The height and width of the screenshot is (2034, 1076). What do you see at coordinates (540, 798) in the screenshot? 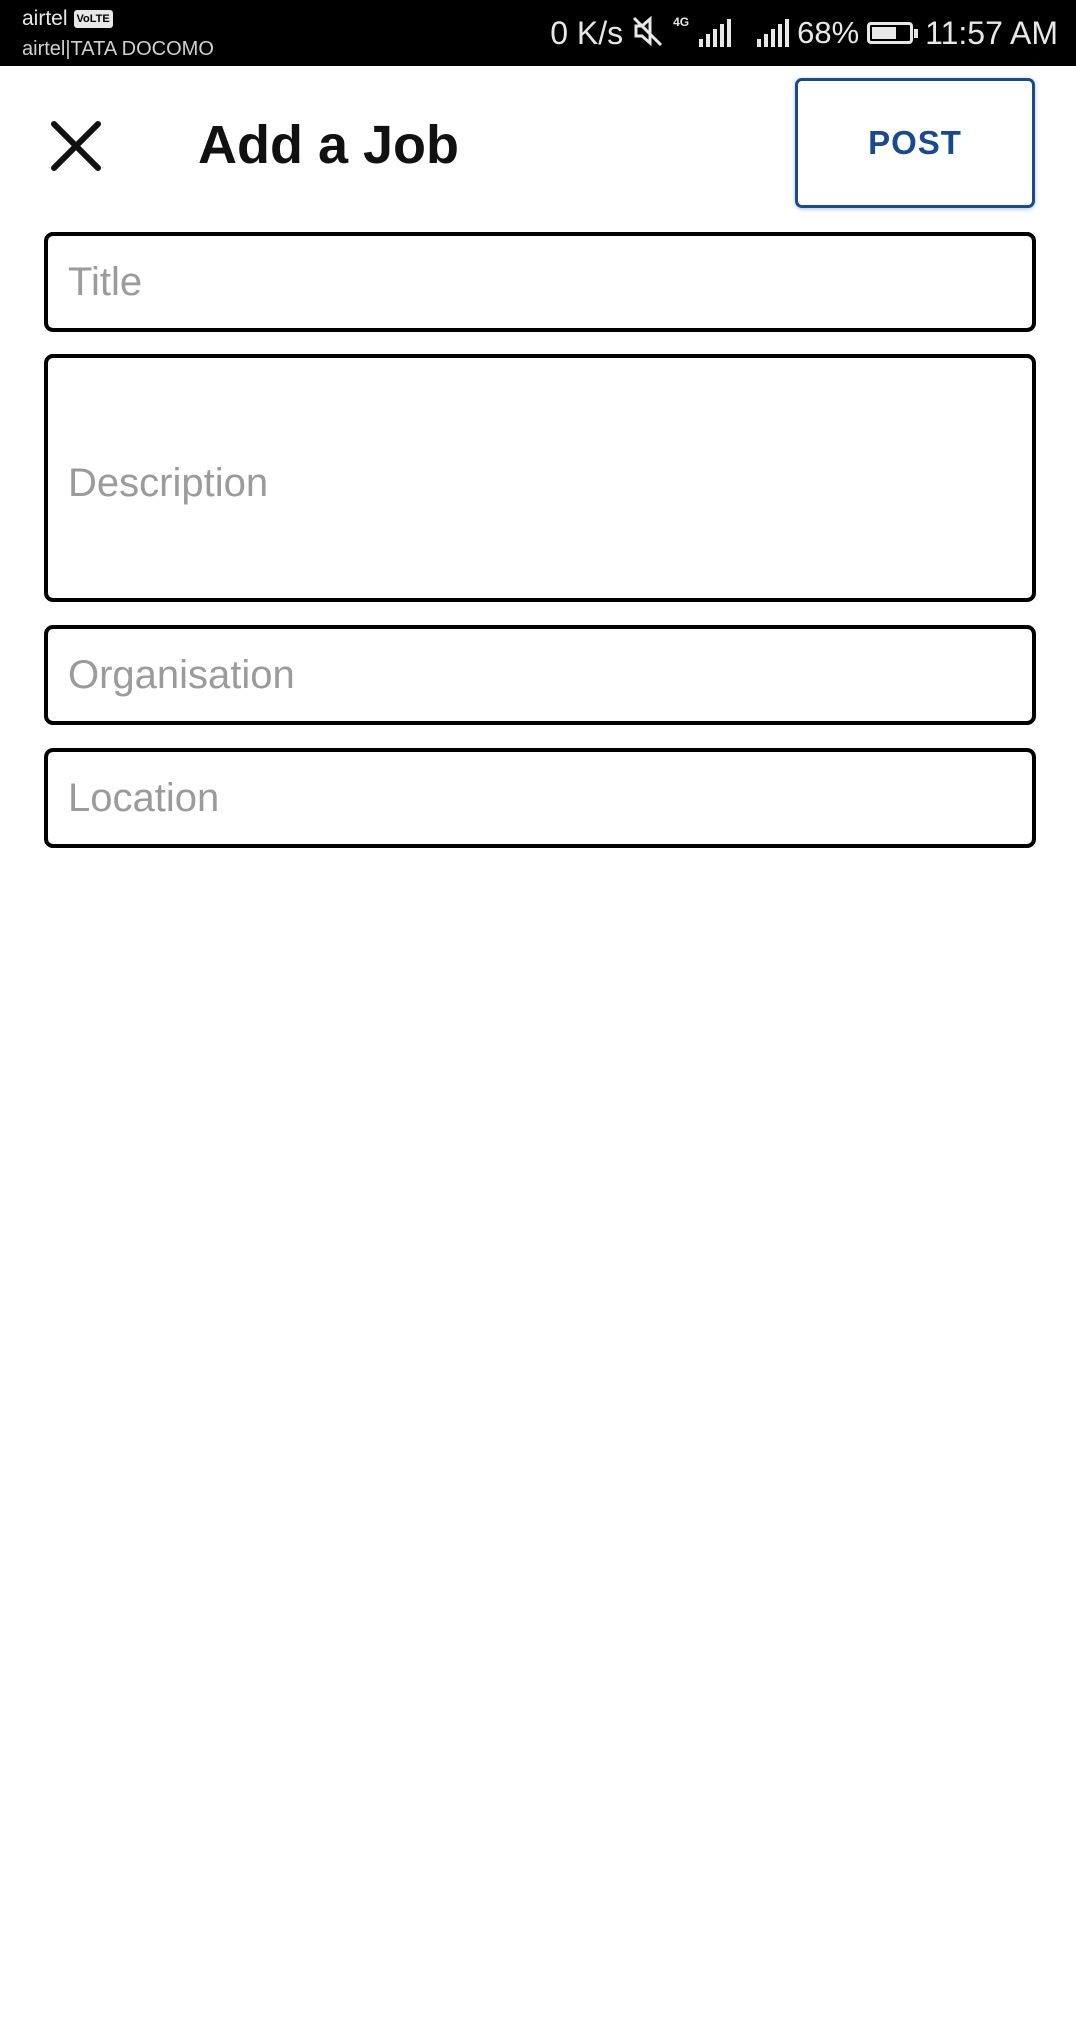
I see `location-input` at bounding box center [540, 798].